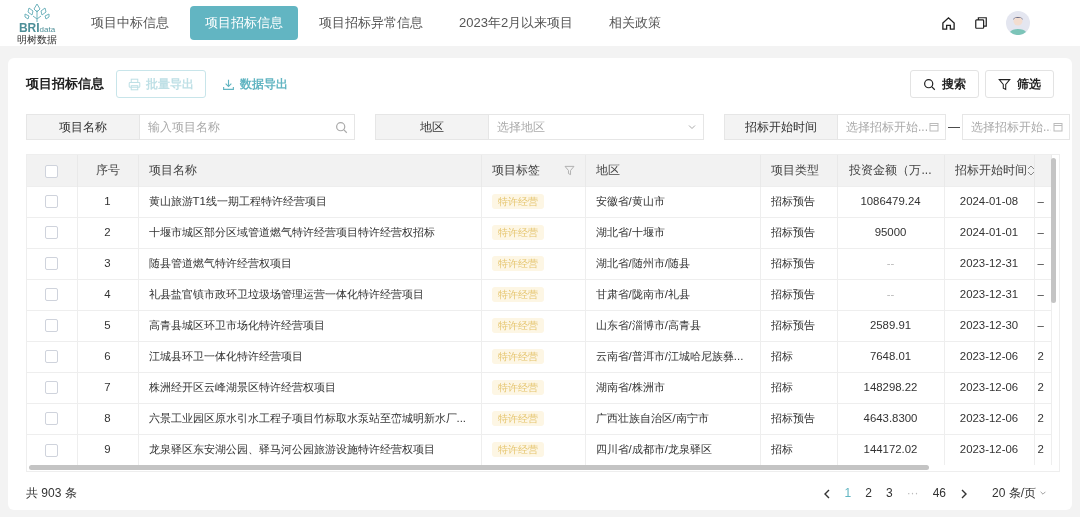 The width and height of the screenshot is (1080, 517). I want to click on table-cell: 株洲经开区云峰湖景区特许经营权项目, so click(242, 386).